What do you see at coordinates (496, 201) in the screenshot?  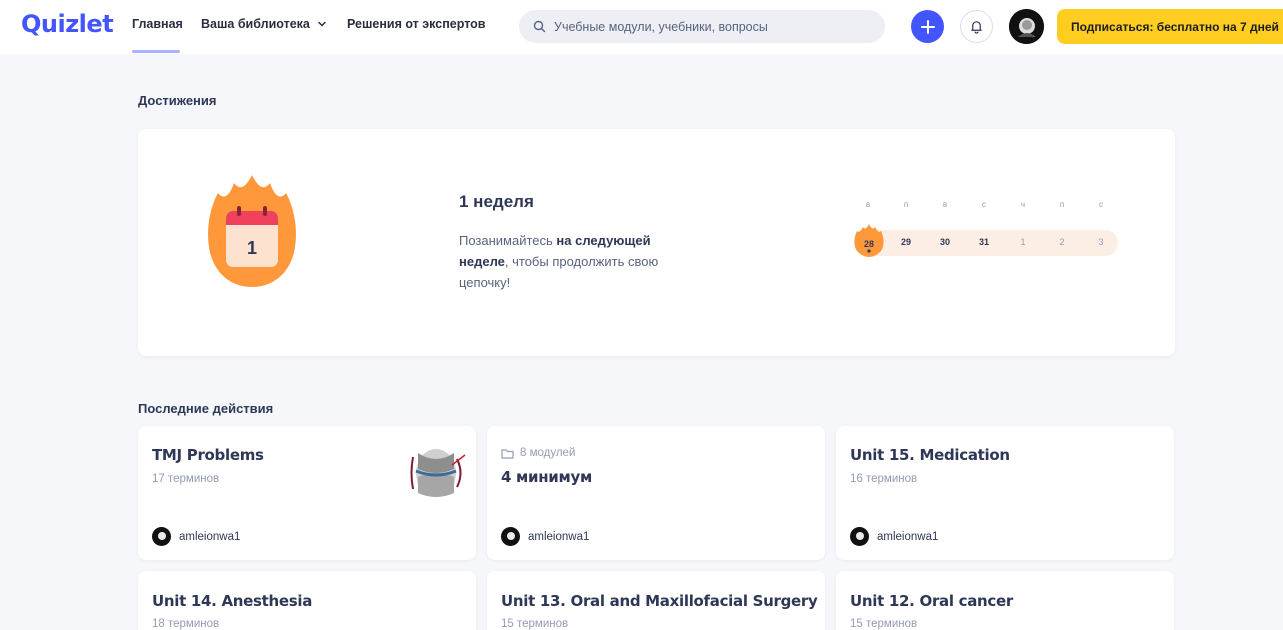 I see `streak-title: 1 неделя` at bounding box center [496, 201].